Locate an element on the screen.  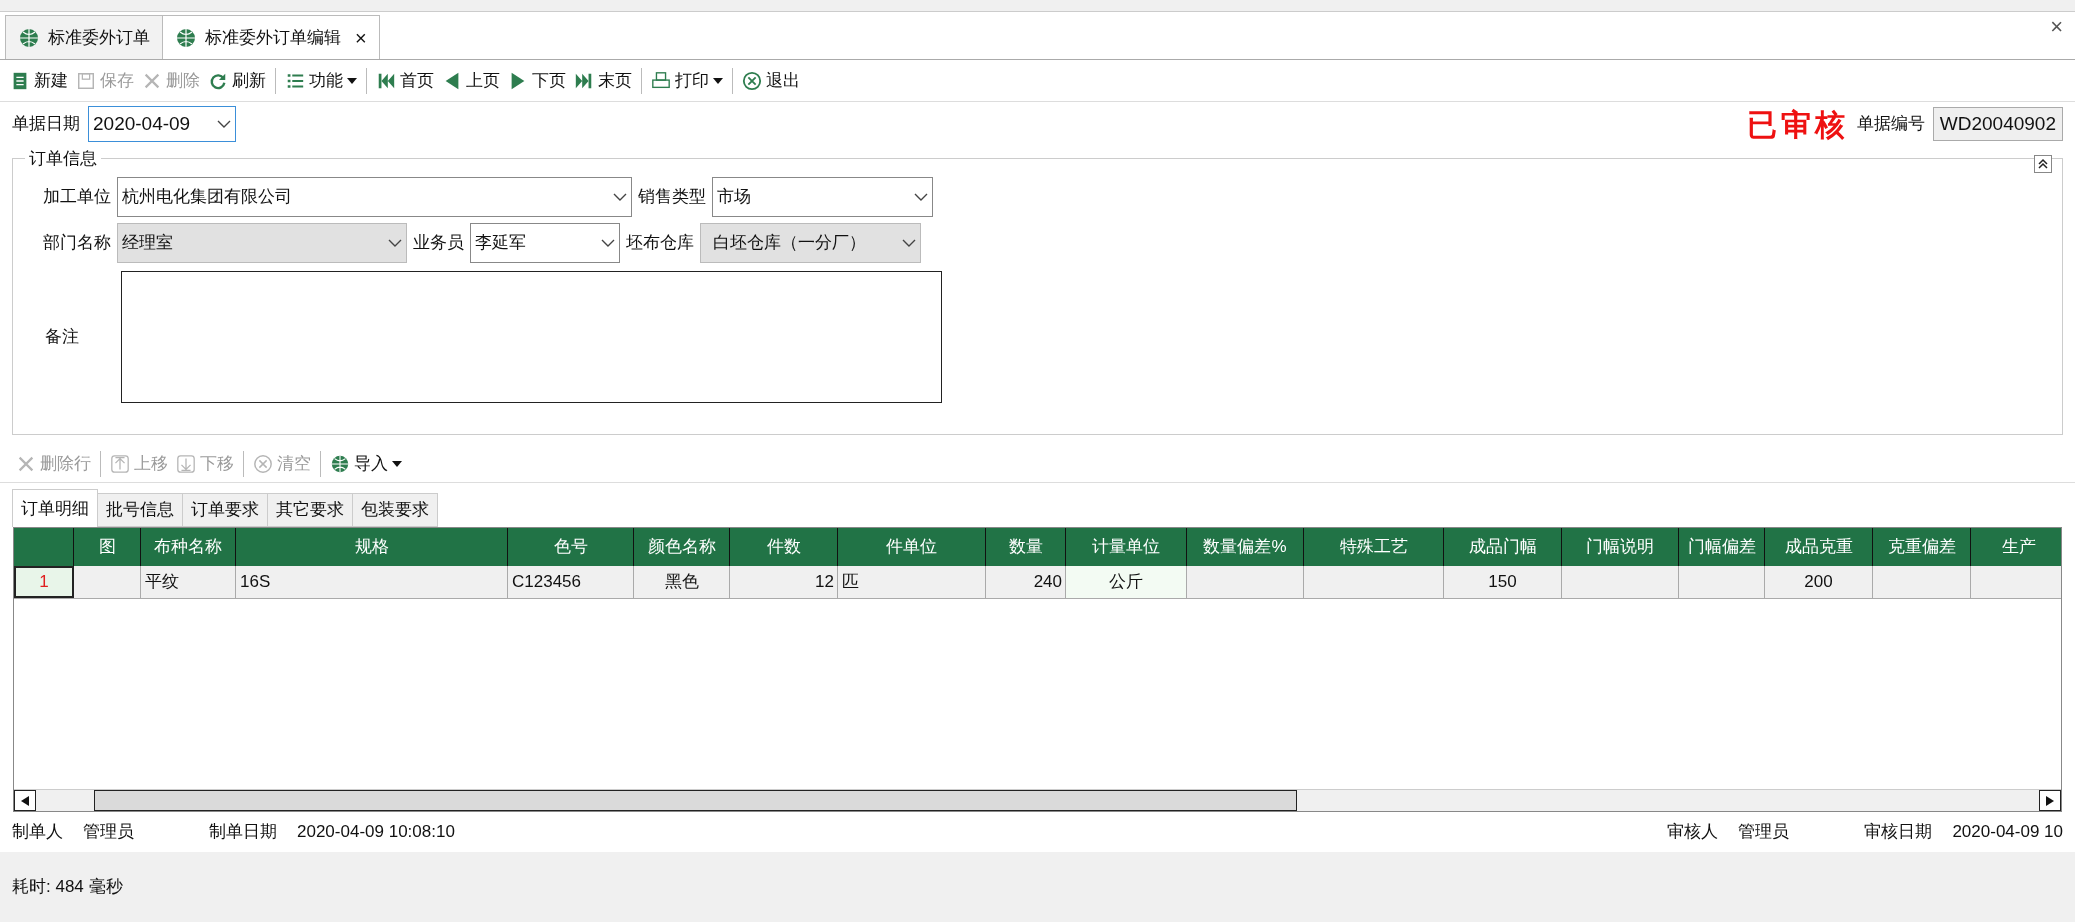
field-label: 业务员 is located at coordinates (438, 243).